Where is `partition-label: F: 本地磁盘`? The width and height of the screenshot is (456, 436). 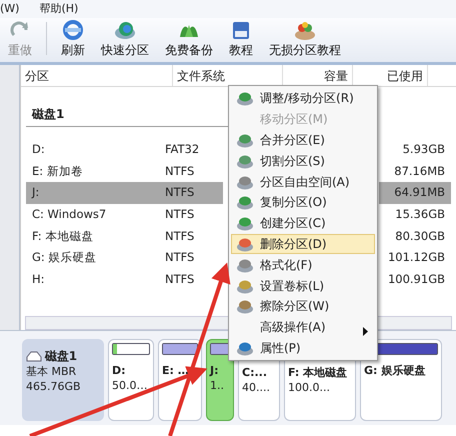 partition-label: F: 本地磁盘 is located at coordinates (318, 372).